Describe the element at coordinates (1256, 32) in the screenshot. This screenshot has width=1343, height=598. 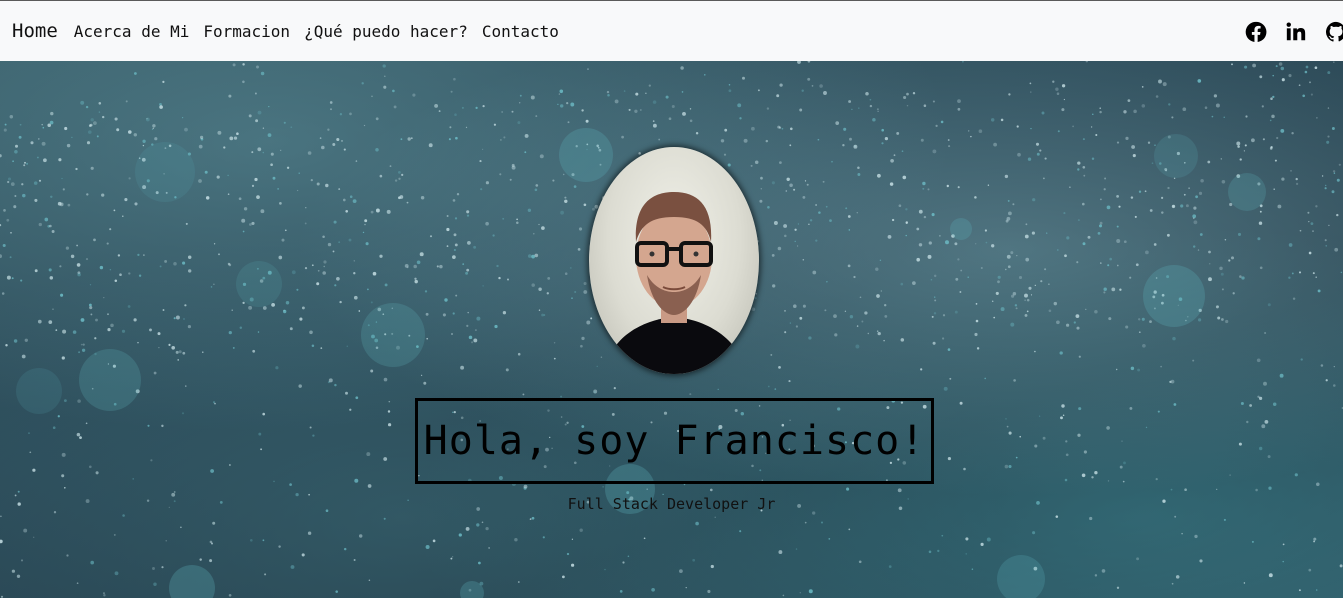
I see `facebook-icon` at that location.